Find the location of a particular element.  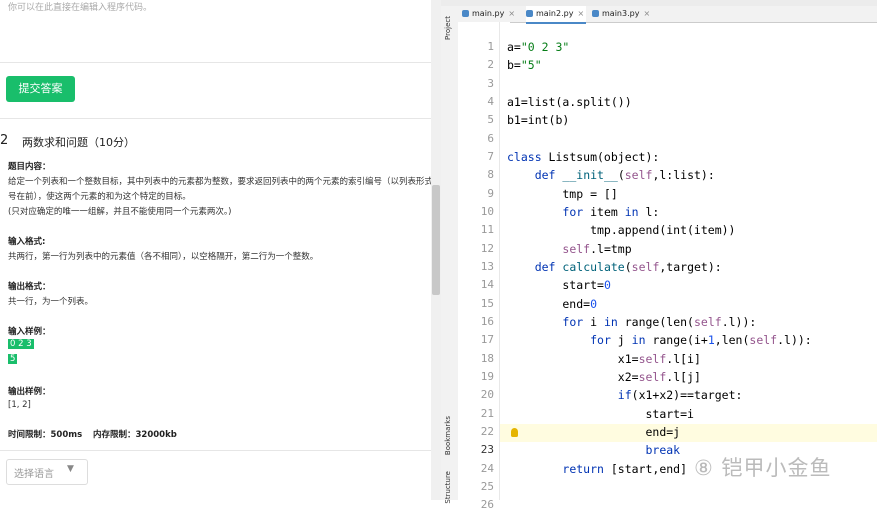

memory-limit: 内存限制：32000kb is located at coordinates (135, 435).